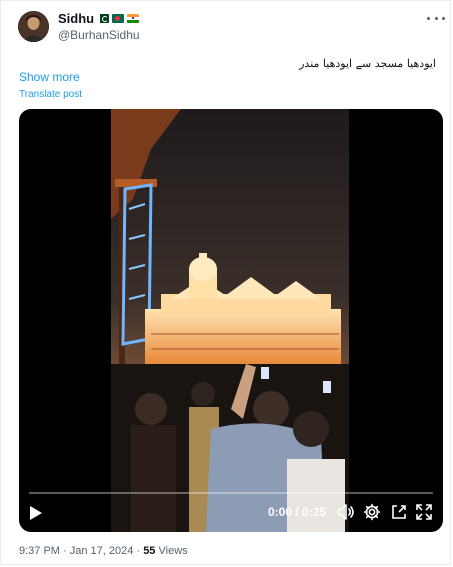 The height and width of the screenshot is (567, 453). What do you see at coordinates (231, 493) in the screenshot?
I see `video-progress-bar` at bounding box center [231, 493].